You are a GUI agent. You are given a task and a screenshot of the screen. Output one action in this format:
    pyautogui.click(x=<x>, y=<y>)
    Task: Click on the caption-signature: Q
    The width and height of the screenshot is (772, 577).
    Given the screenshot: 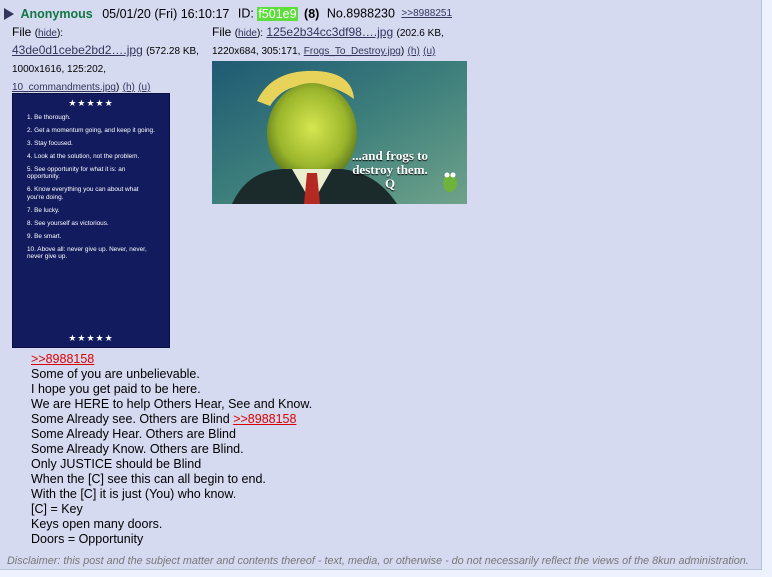 What is the action you would take?
    pyautogui.click(x=390, y=183)
    